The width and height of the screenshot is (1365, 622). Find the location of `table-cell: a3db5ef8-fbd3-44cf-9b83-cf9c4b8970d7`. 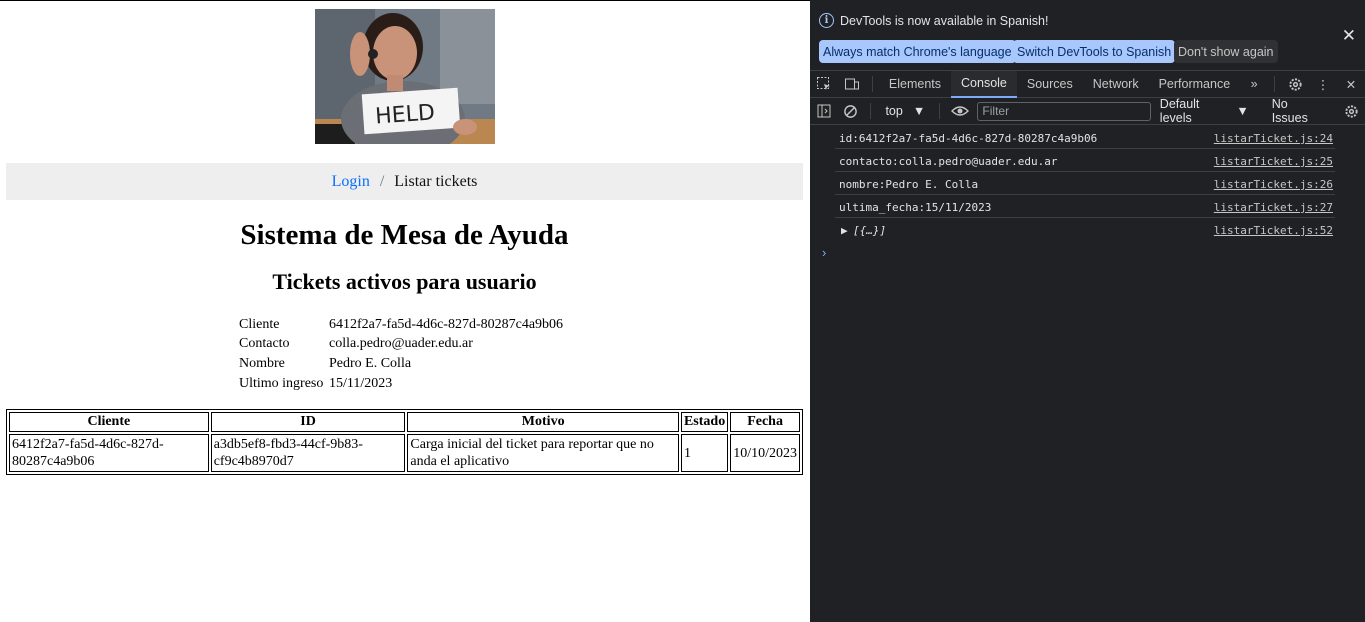

table-cell: a3db5ef8-fbd3-44cf-9b83-cf9c4b8970d7 is located at coordinates (308, 453).